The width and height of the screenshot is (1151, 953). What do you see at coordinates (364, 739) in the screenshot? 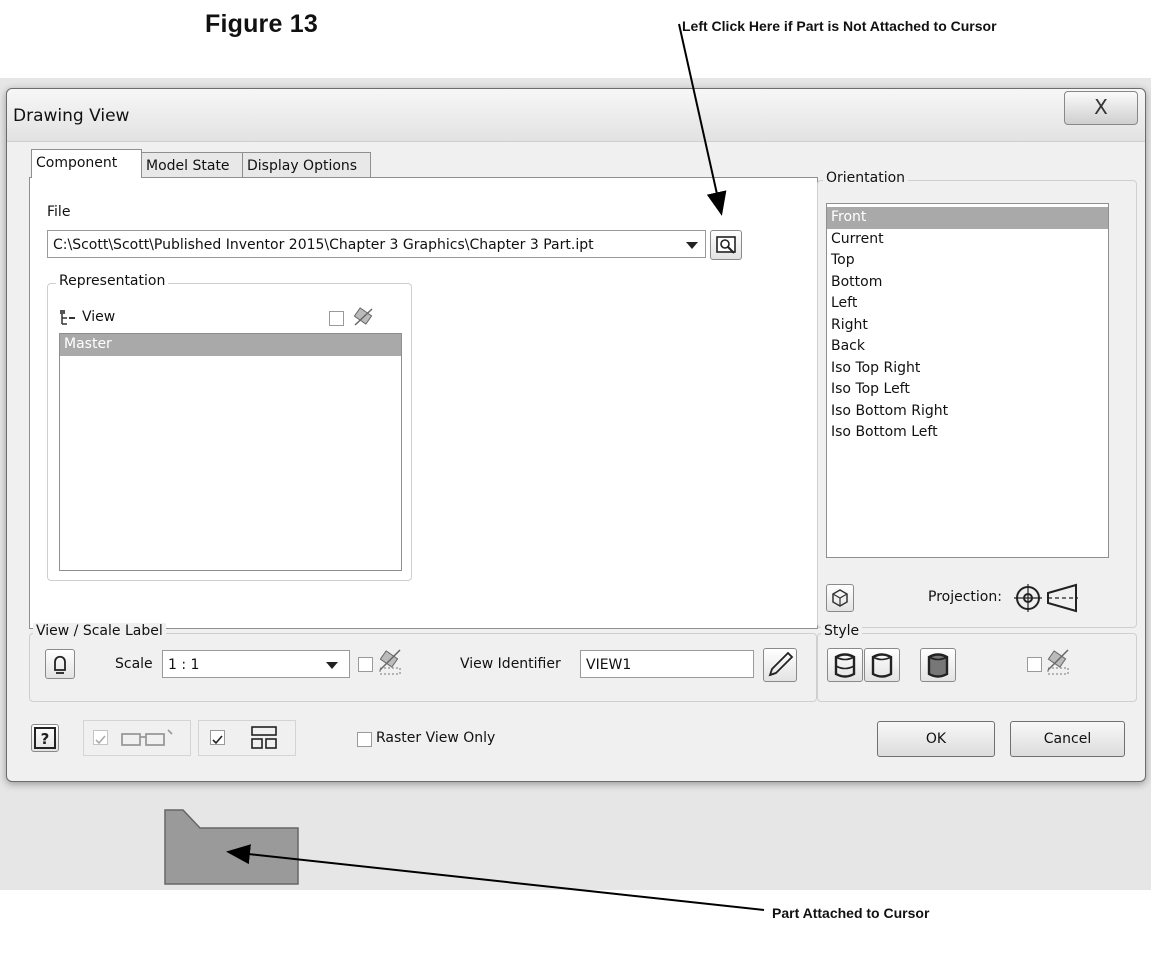
I see `raster-view-checkbox` at bounding box center [364, 739].